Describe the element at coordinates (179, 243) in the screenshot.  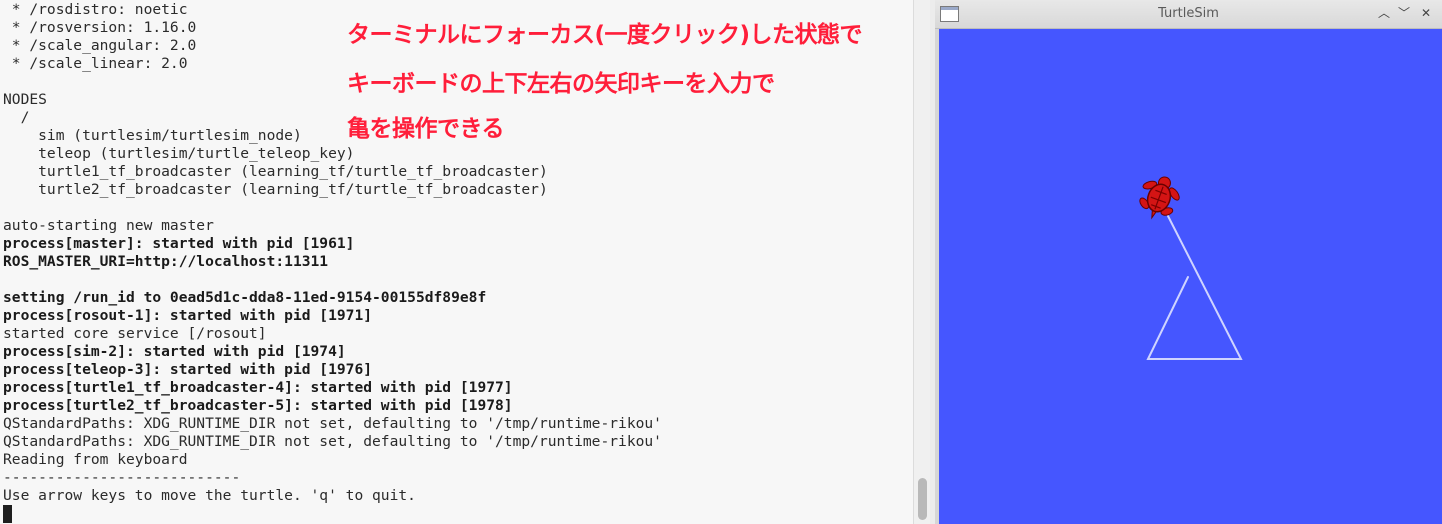
I see `terminal-line: process[master]: started with pid [1961]` at that location.